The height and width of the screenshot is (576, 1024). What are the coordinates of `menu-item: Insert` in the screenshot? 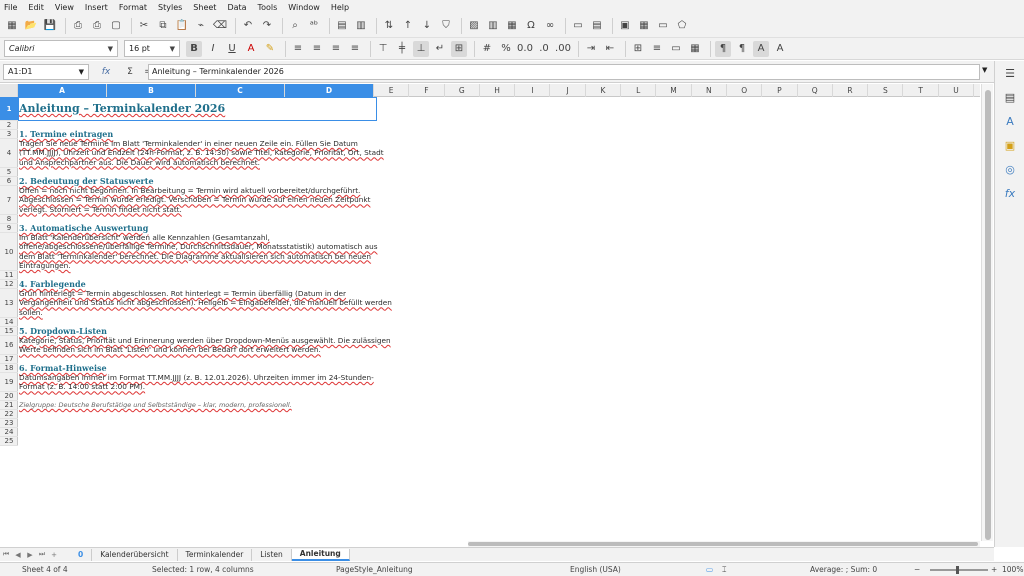 It's located at (96, 7).